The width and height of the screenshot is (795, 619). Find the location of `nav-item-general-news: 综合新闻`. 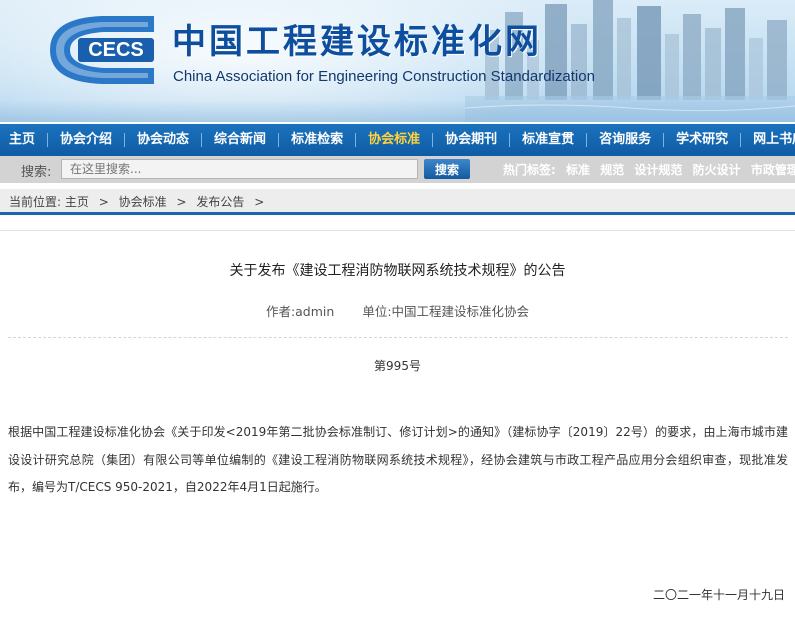

nav-item-general-news: 综合新闻 is located at coordinates (240, 140).